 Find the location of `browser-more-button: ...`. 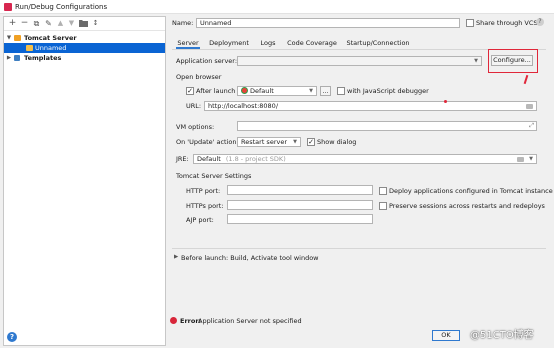

browser-more-button: ... is located at coordinates (325, 91).